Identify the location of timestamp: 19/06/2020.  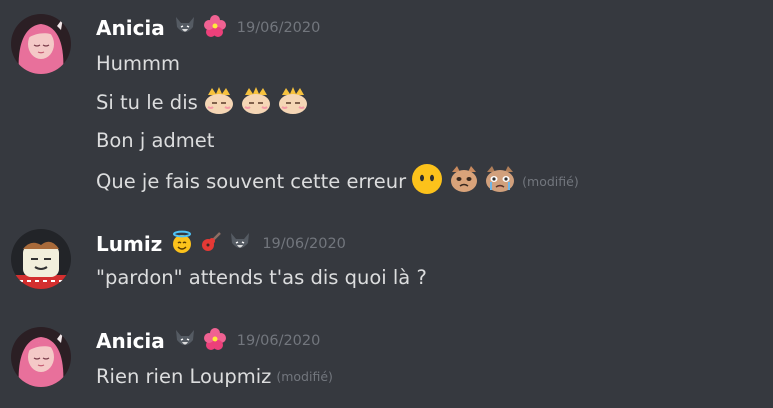
(278, 341).